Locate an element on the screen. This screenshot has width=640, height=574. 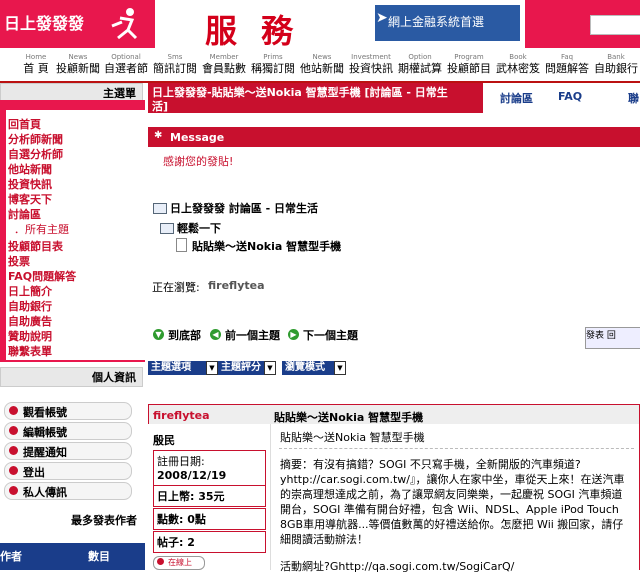
menu-item: 他站新聞 is located at coordinates (30, 169).